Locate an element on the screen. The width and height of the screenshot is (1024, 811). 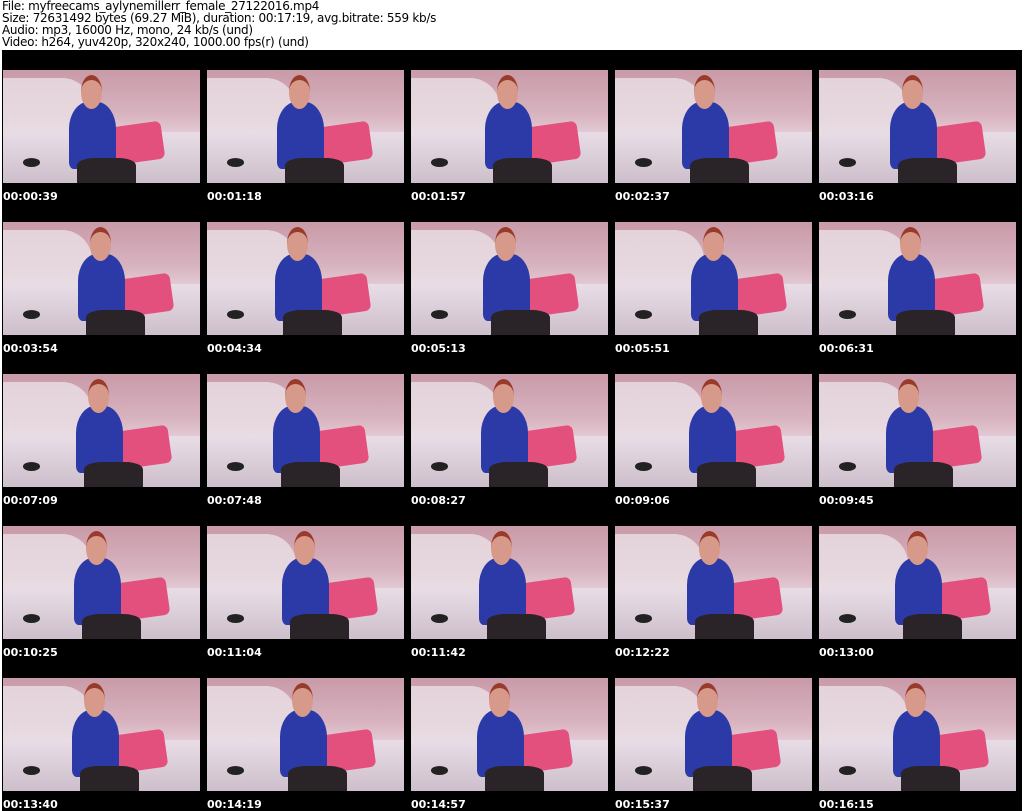
timestamp: 00:16:15 is located at coordinates (846, 804).